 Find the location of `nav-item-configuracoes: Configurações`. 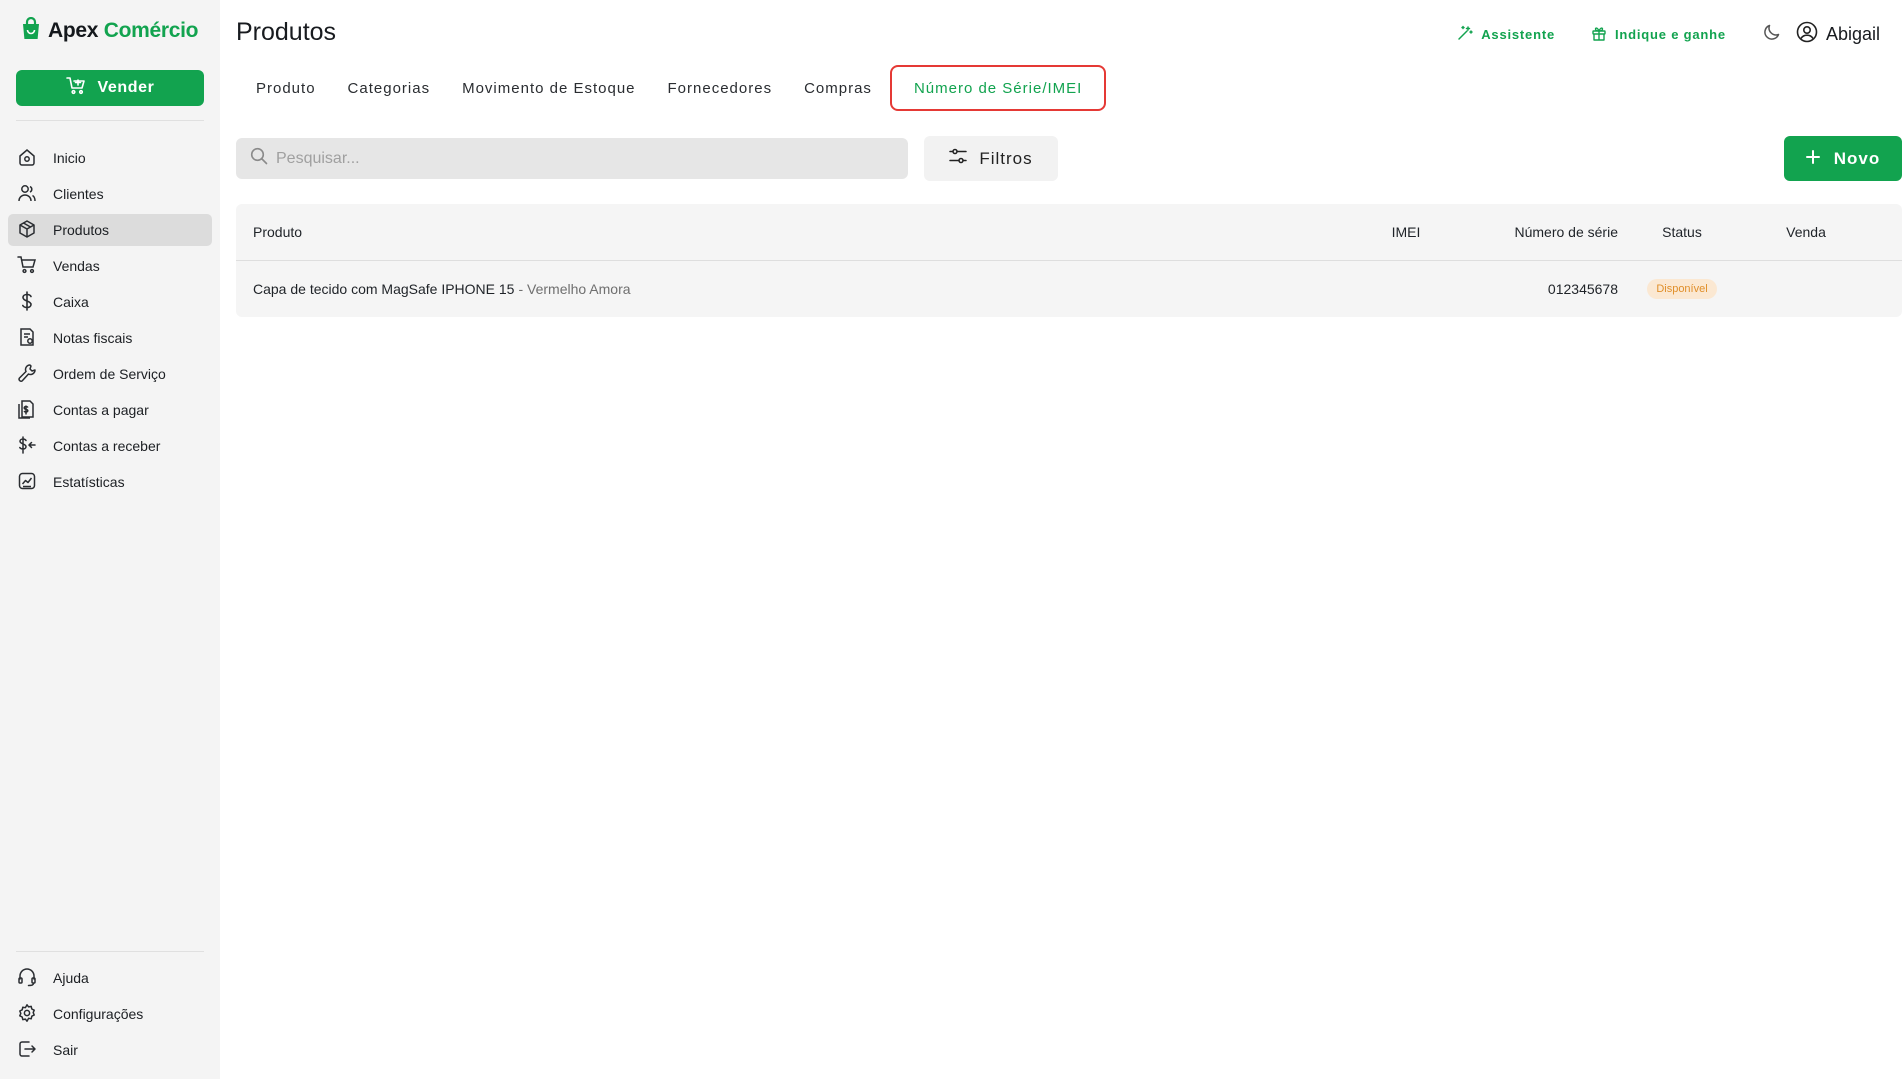

nav-item-configuracoes: Configurações is located at coordinates (110, 1014).